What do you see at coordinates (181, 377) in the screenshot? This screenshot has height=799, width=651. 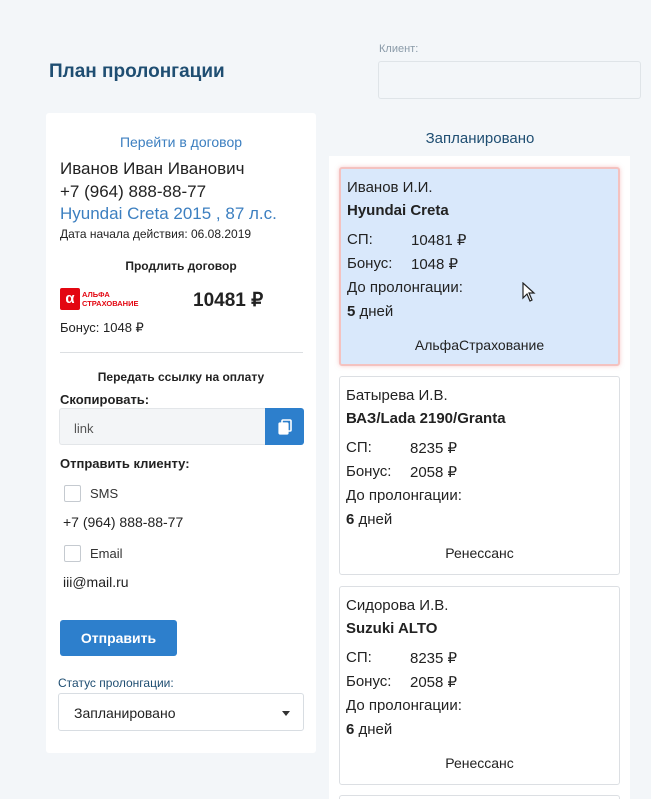 I see `payment-link-title: Передать ссылку на оплату` at bounding box center [181, 377].